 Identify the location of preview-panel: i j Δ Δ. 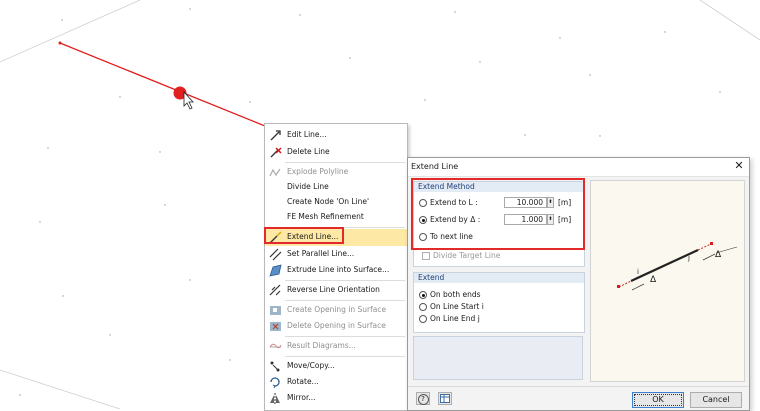
(667, 281).